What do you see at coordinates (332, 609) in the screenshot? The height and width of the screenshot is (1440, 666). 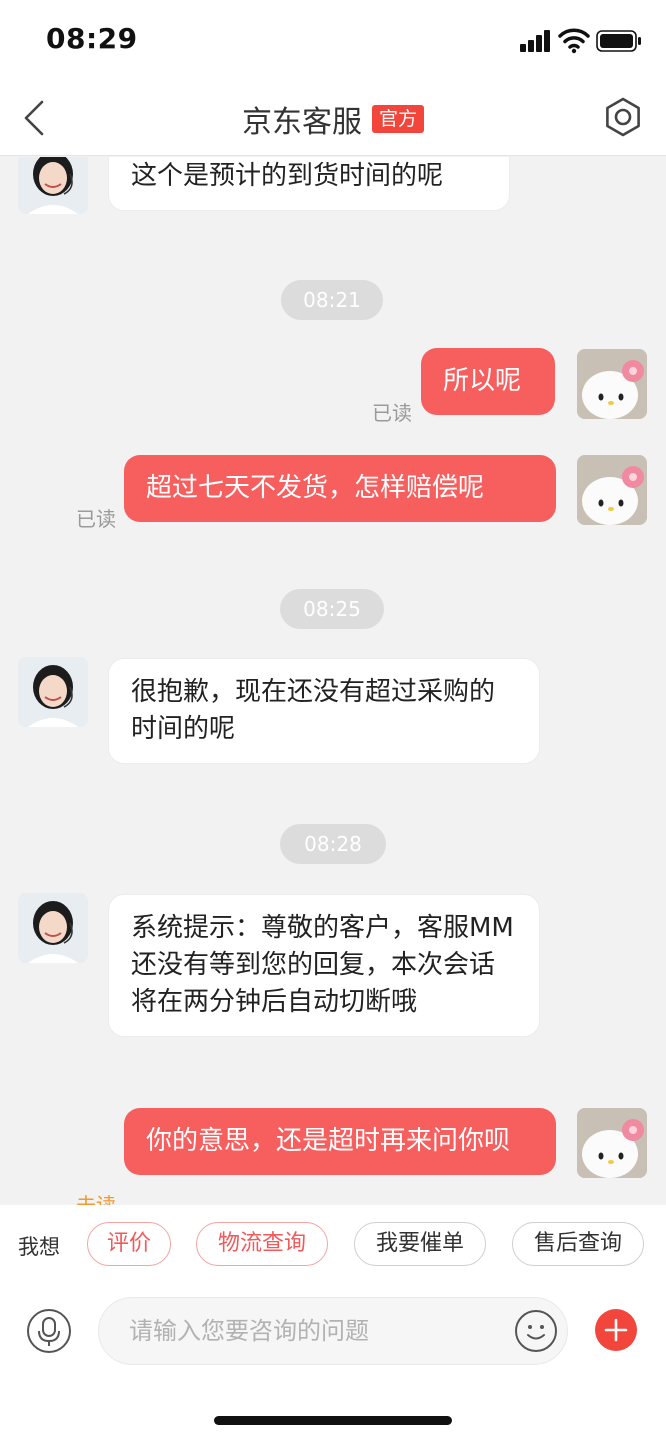 I see `timestamp-pill: 08:25` at bounding box center [332, 609].